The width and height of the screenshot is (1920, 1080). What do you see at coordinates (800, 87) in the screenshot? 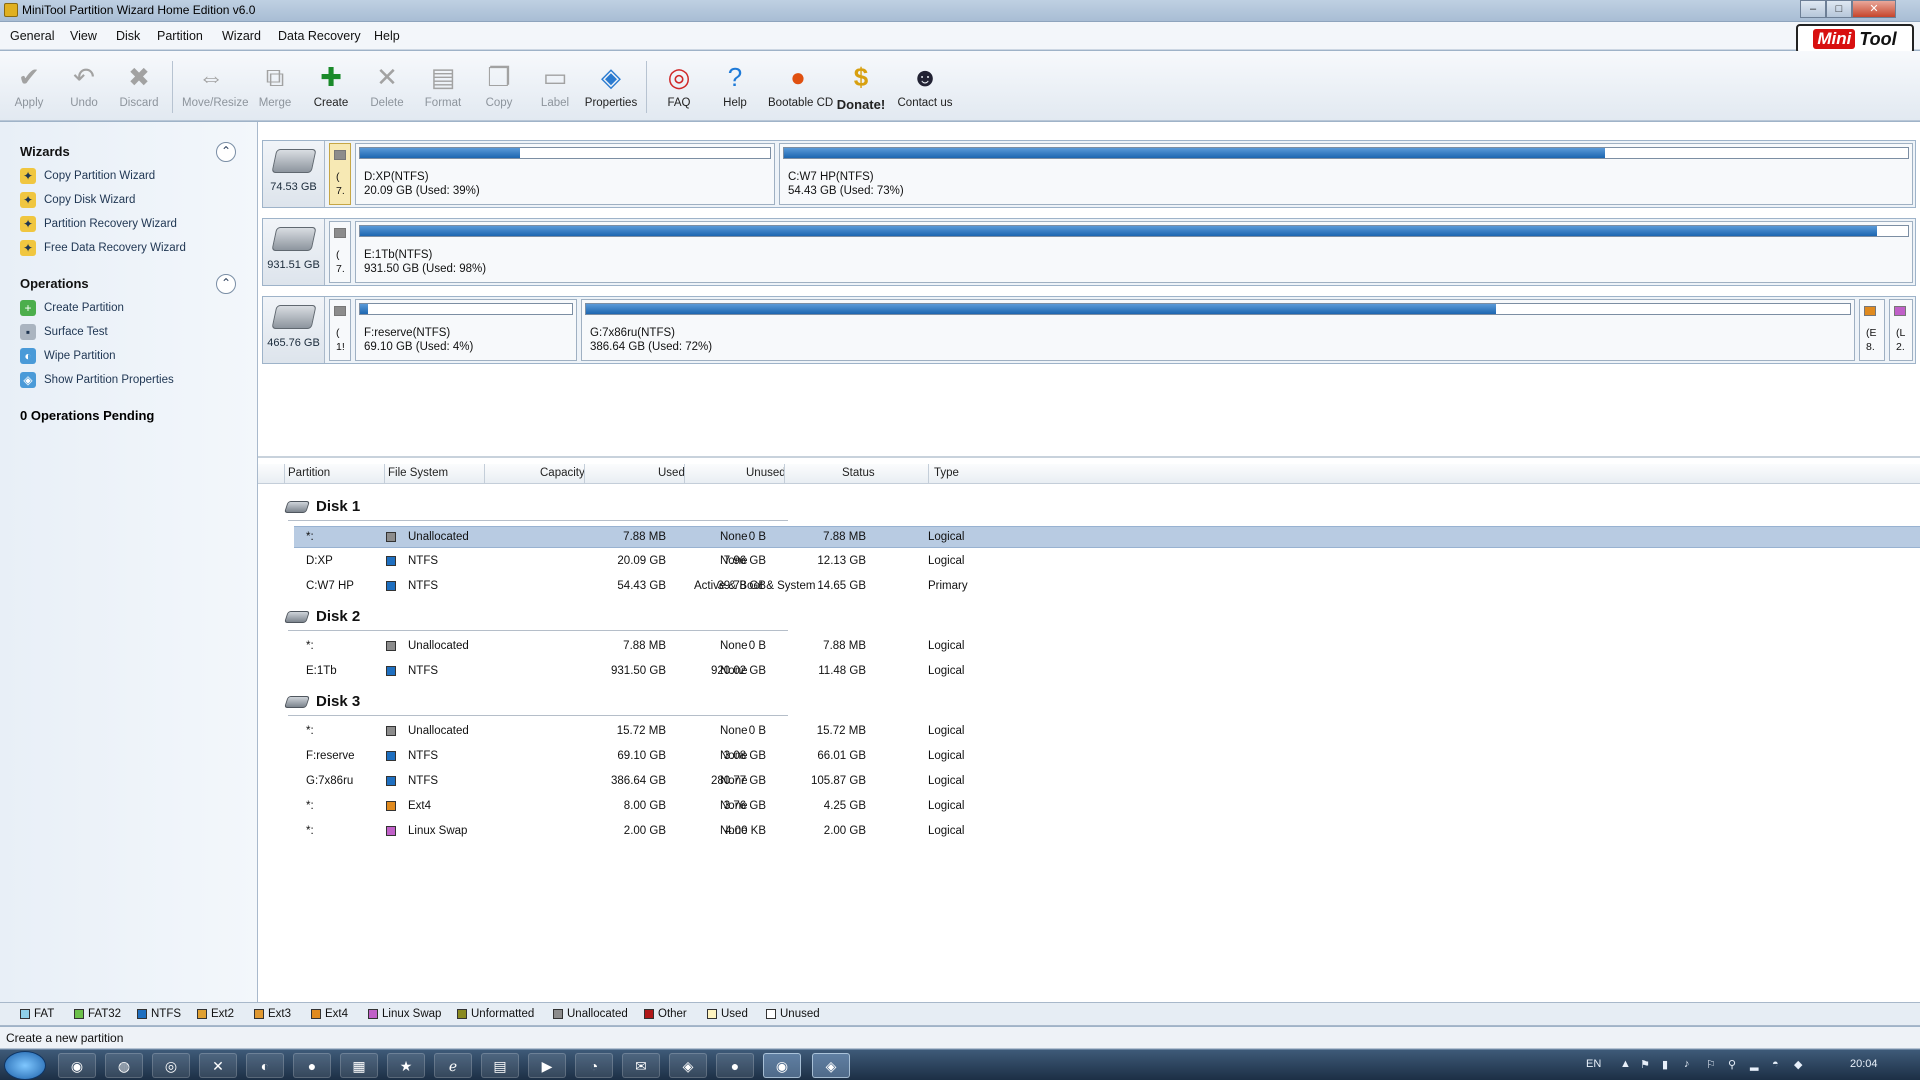
I see `bootable-cd-button: ● Bootable CD` at bounding box center [800, 87].